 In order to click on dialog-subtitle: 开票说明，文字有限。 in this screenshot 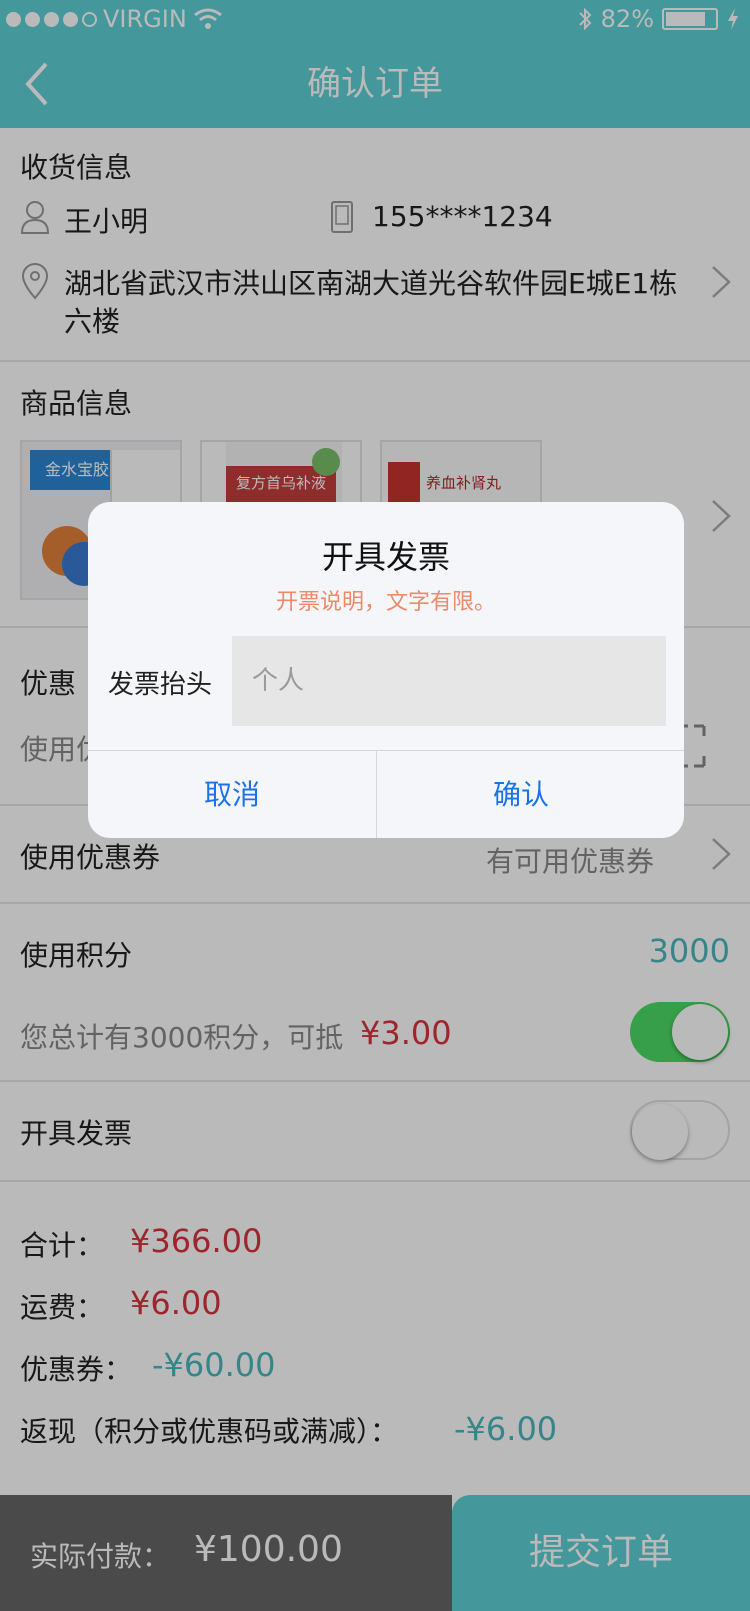, I will do `click(385, 602)`.